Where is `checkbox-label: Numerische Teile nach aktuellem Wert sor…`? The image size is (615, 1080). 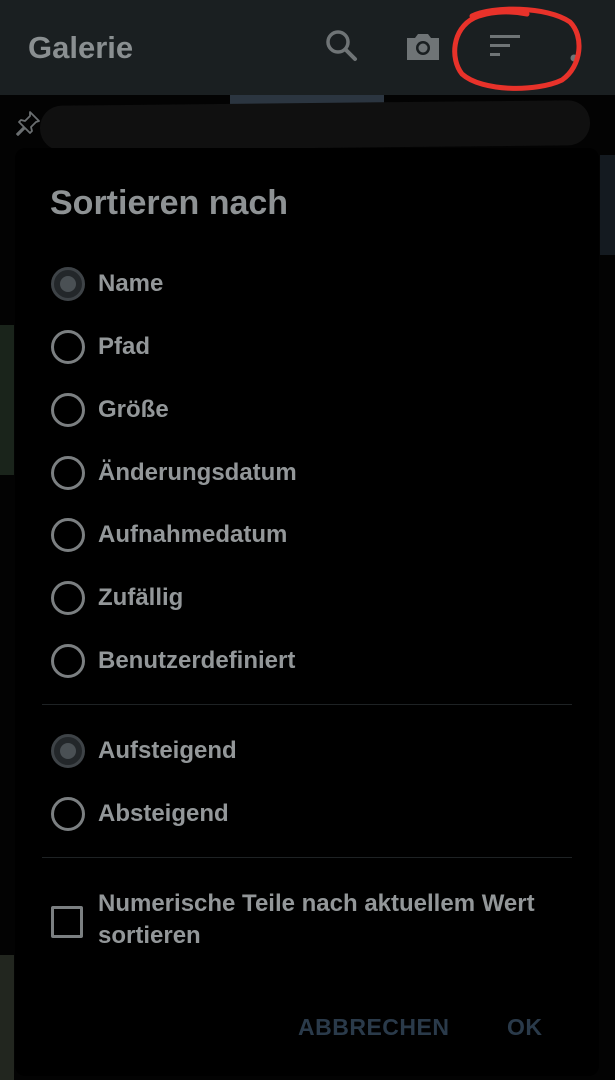 checkbox-label: Numerische Teile nach aktuellem Wert sor… is located at coordinates (316, 919).